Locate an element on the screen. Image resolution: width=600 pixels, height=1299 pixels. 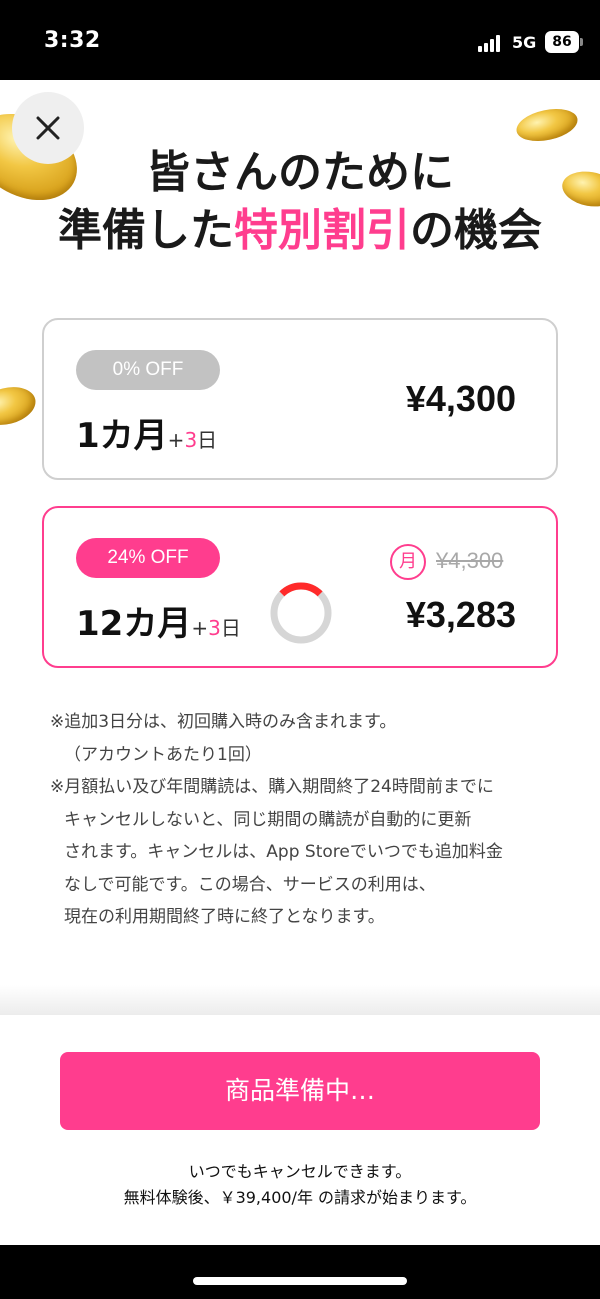
headline-prefix: 準備した is located at coordinates (146, 230).